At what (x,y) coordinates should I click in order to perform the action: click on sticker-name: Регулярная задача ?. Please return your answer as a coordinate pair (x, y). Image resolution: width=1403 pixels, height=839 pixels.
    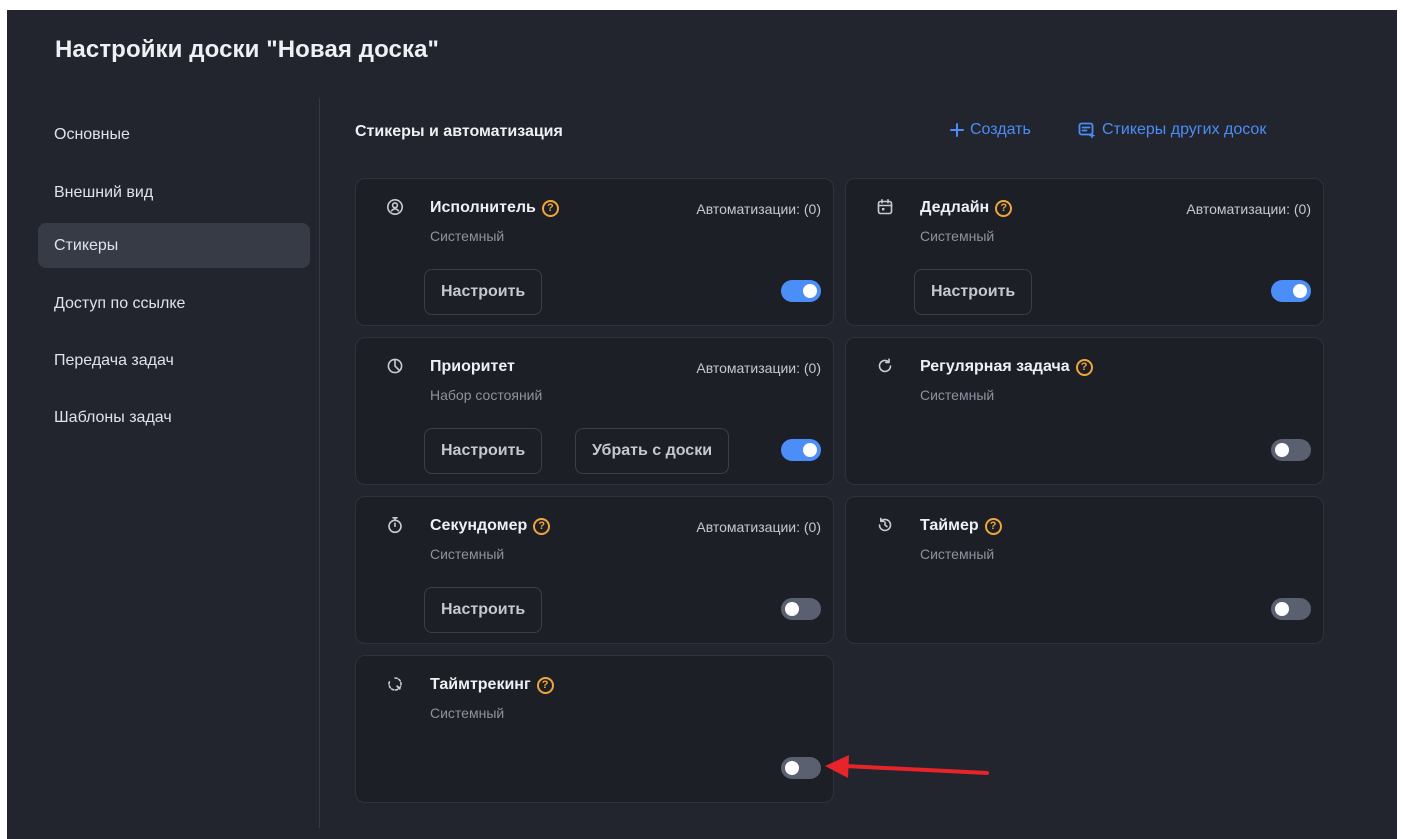
    Looking at the image, I should click on (1006, 367).